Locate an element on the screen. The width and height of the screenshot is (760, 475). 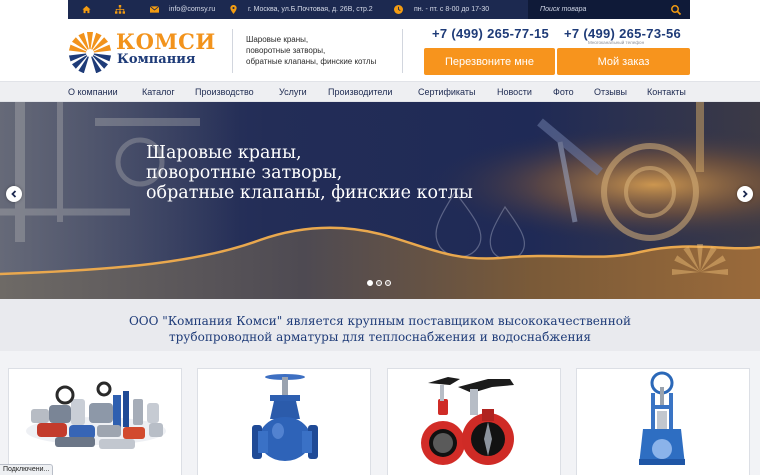
chevron-right-icon is located at coordinates (745, 194).